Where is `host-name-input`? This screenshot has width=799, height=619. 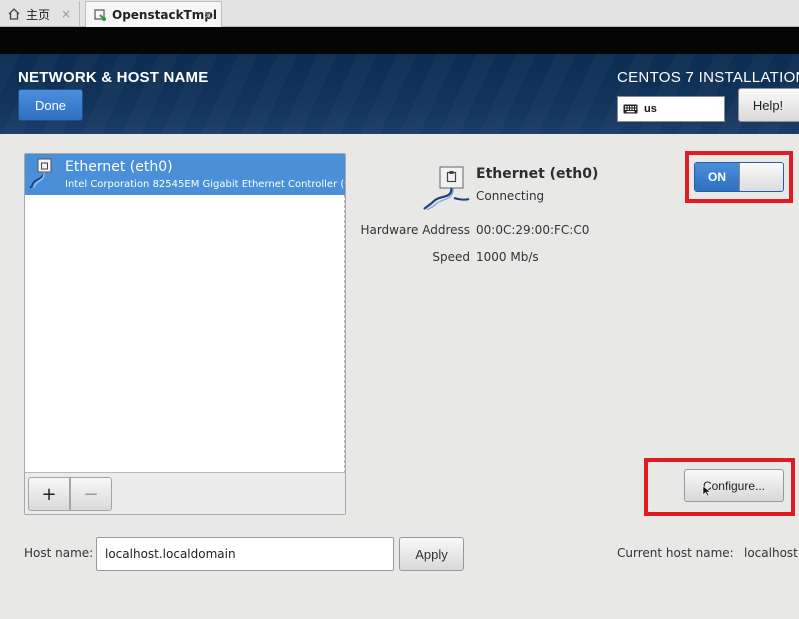 host-name-input is located at coordinates (245, 554).